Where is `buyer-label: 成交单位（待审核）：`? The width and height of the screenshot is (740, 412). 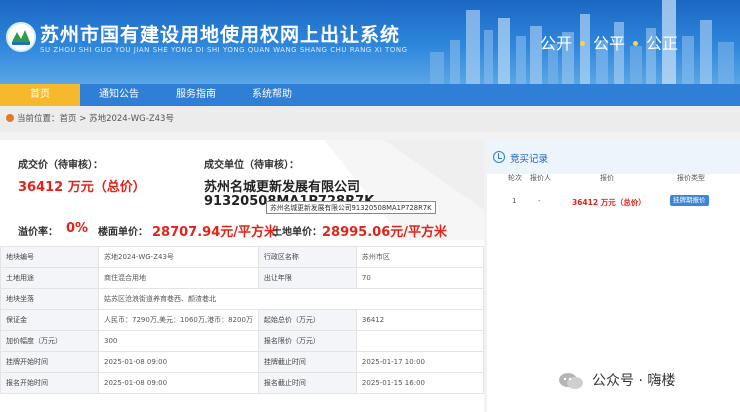 buyer-label: 成交单位（待审核）： is located at coordinates (251, 165).